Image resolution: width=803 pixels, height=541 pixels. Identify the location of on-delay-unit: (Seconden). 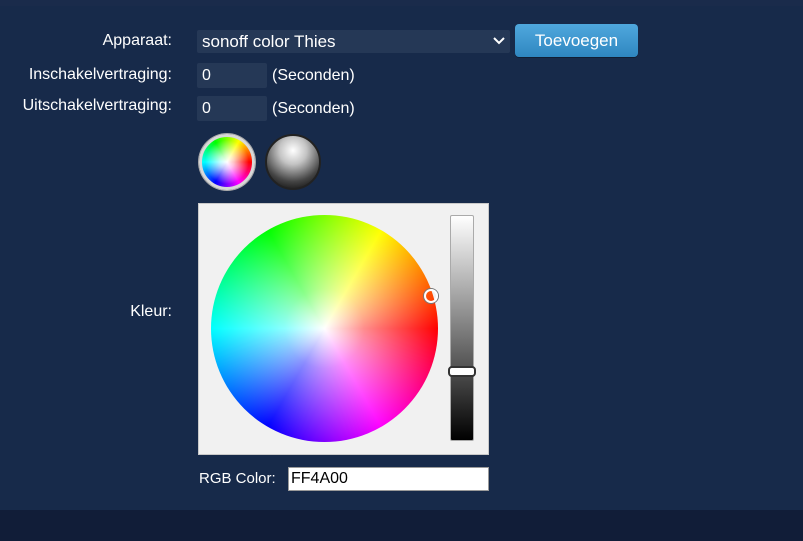
(313, 75).